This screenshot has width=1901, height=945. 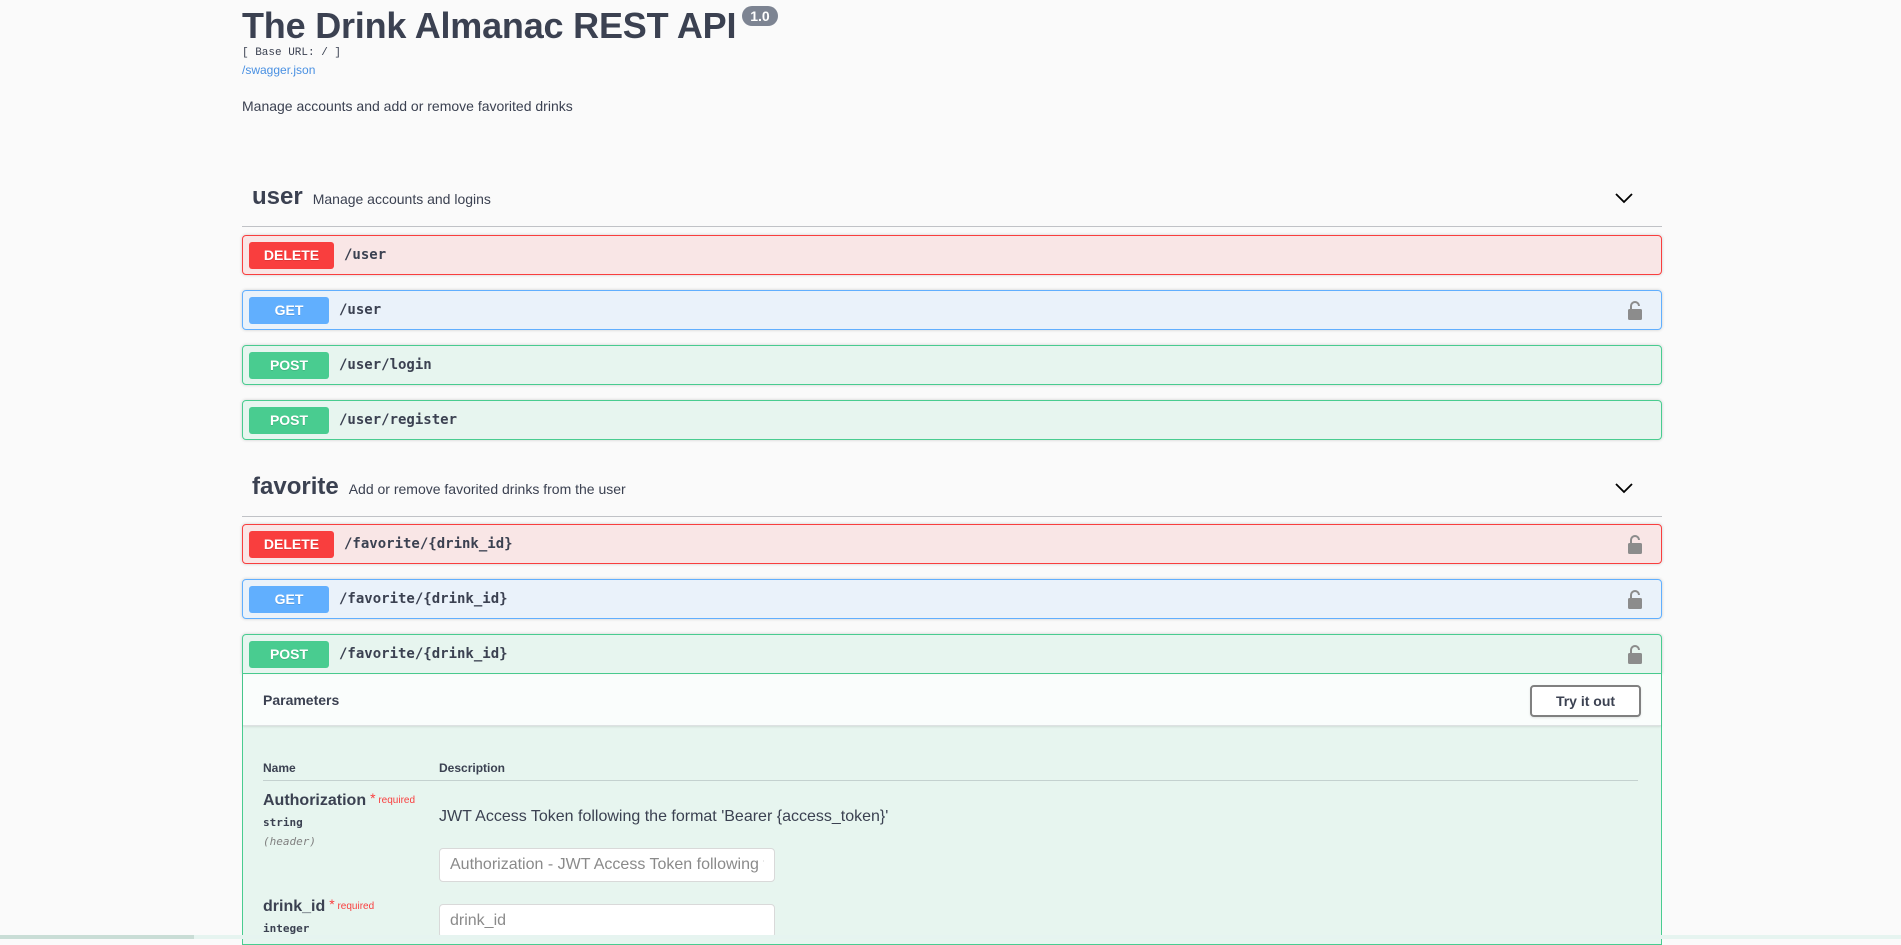 I want to click on base-url: [ Base URL: / ], so click(x=292, y=53).